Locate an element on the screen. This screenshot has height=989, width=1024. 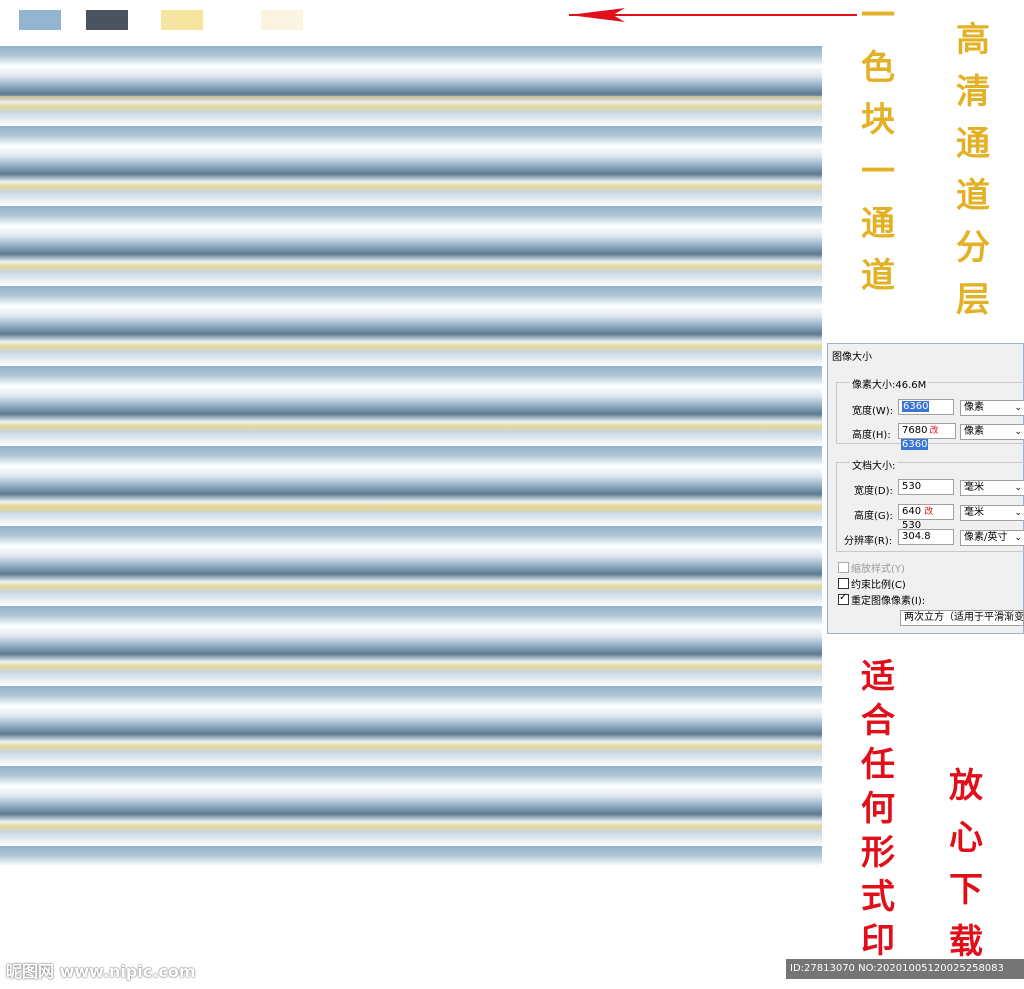
doc-width-label: 宽度(D): is located at coordinates (873, 491).